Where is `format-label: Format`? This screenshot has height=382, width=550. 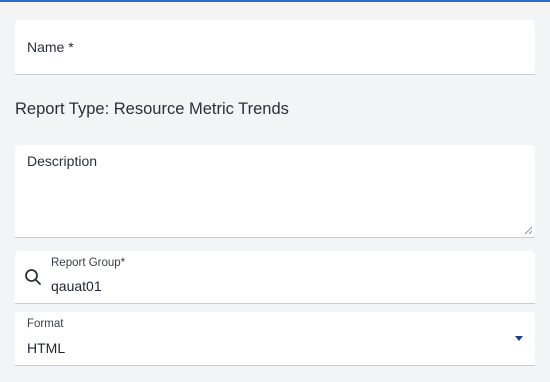 format-label: Format is located at coordinates (45, 324).